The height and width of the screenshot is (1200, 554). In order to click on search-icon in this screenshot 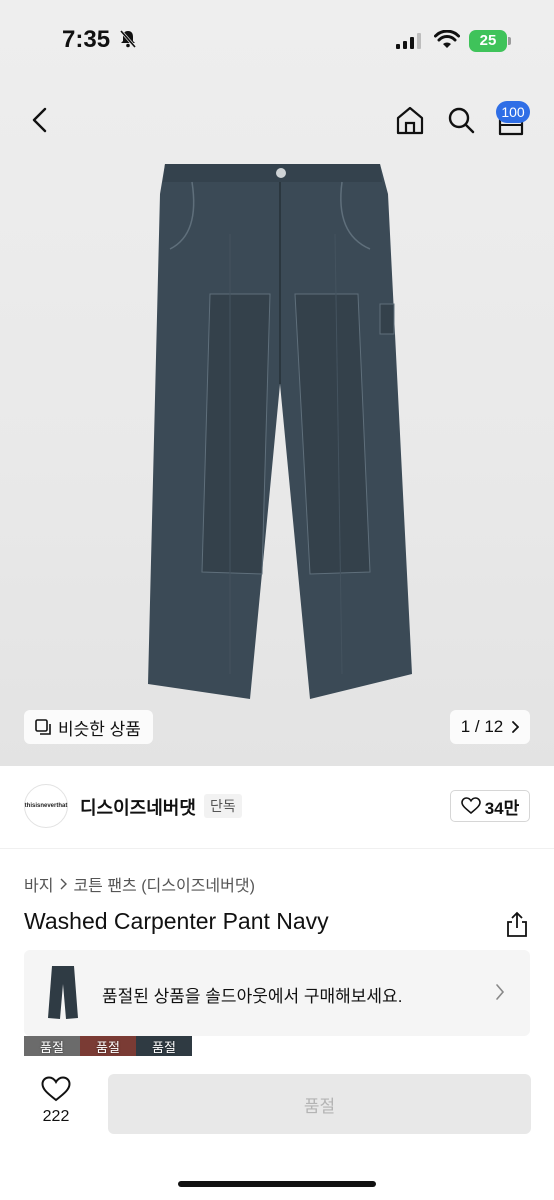, I will do `click(461, 120)`.